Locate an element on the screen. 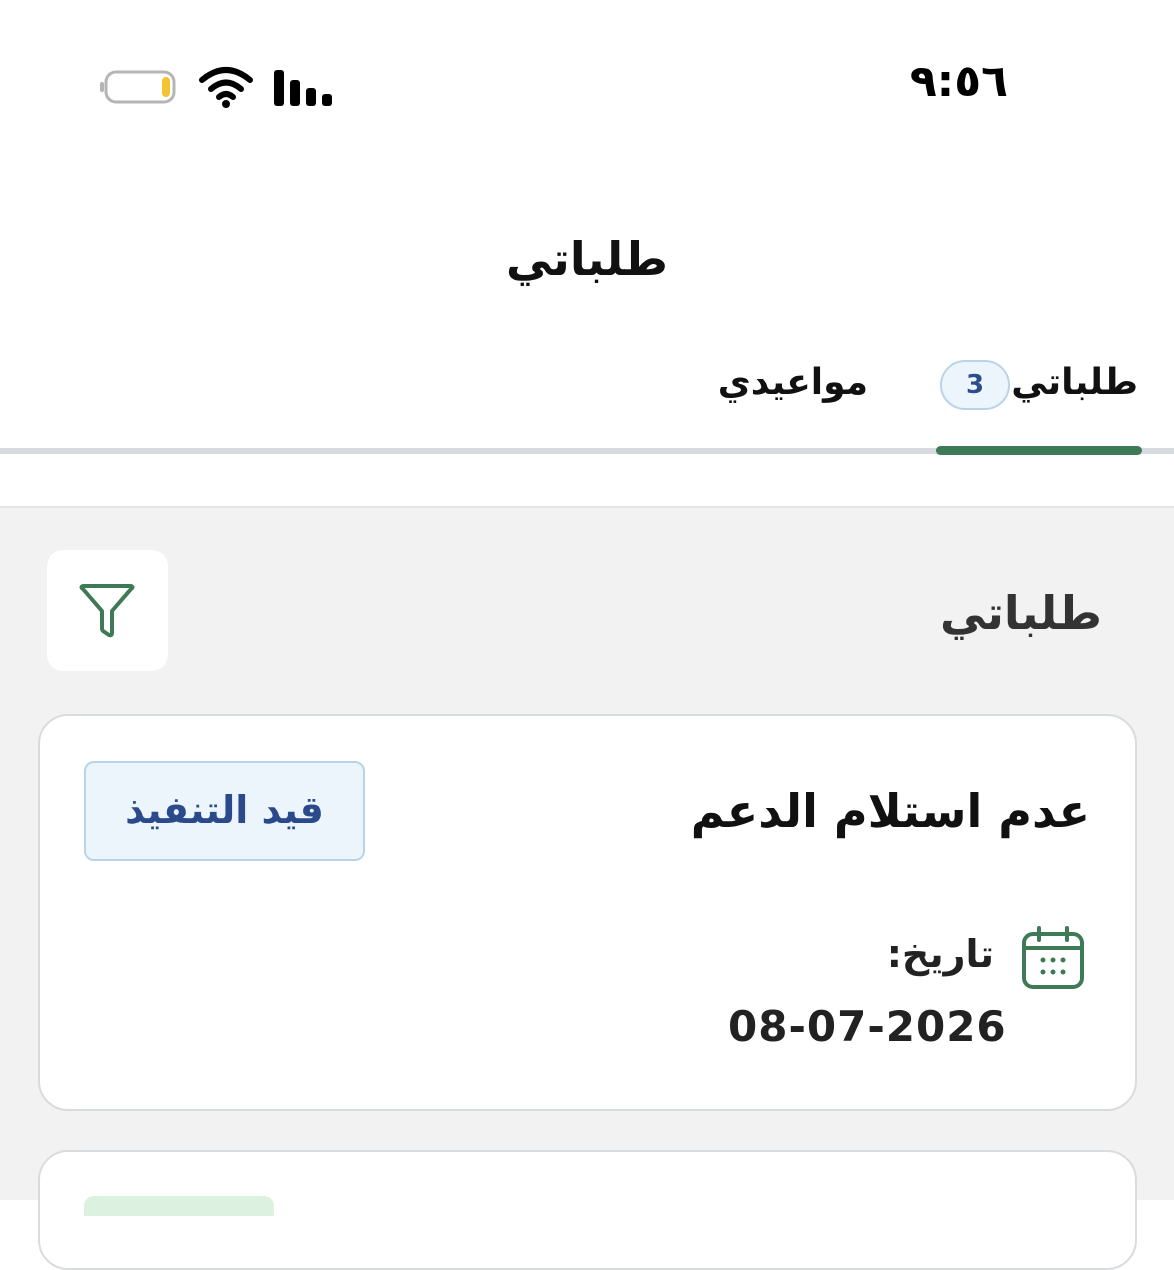 Image resolution: width=1174 pixels, height=1270 pixels. filter-button is located at coordinates (107, 610).